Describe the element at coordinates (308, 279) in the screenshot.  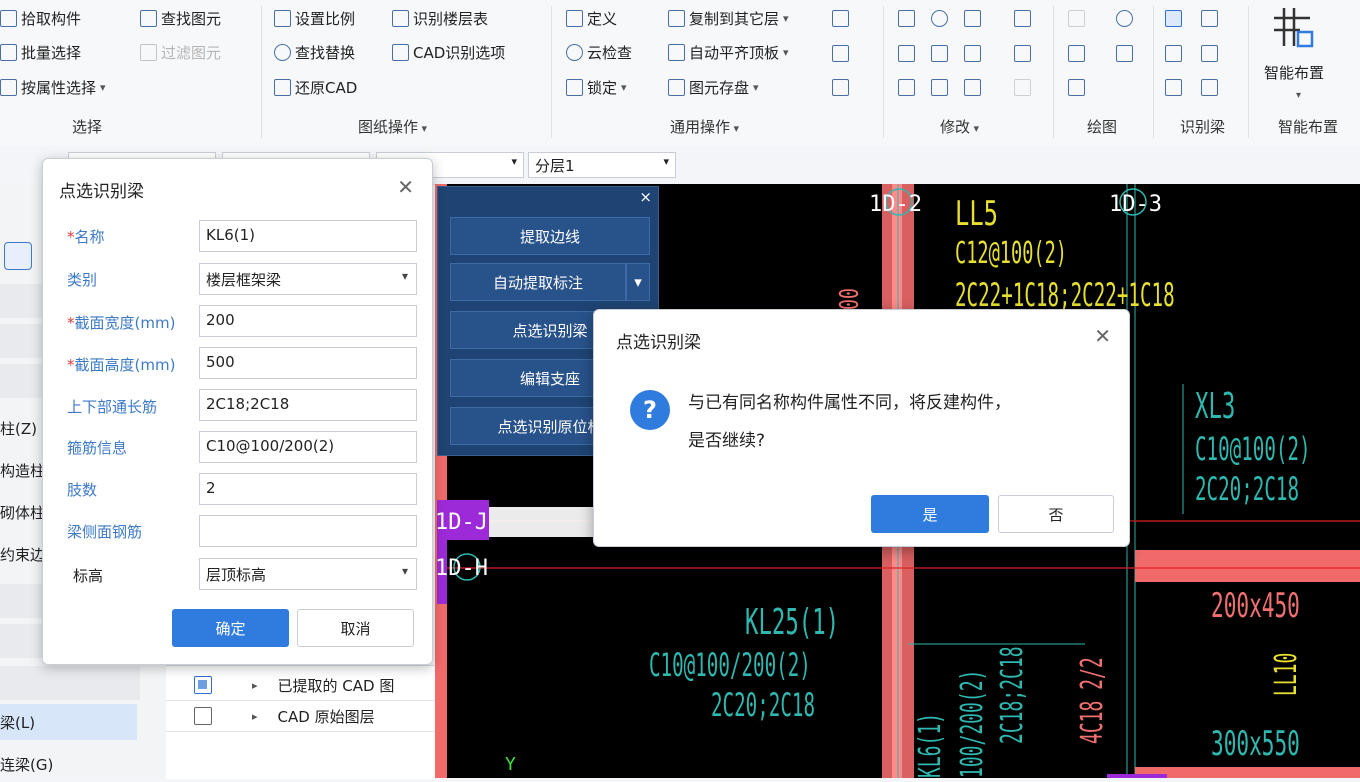
I see `category-select: 楼层框架梁` at that location.